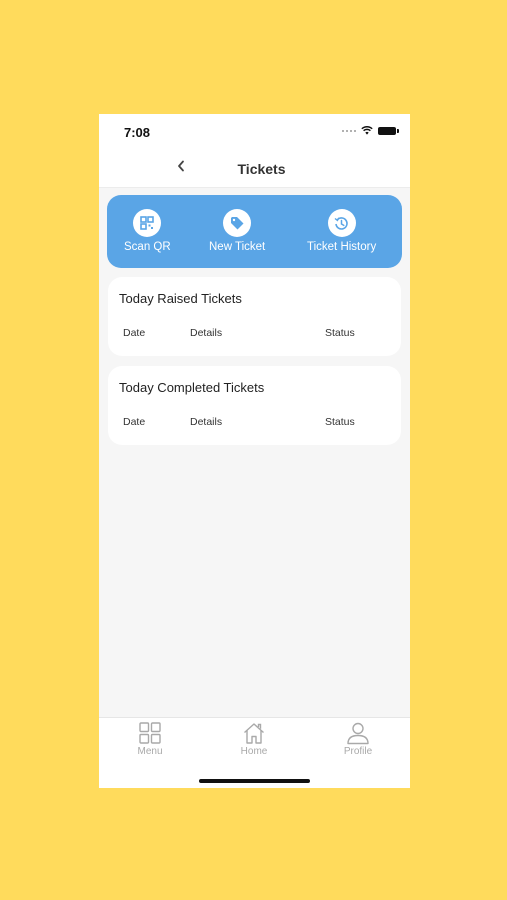 The width and height of the screenshot is (507, 900). What do you see at coordinates (341, 223) in the screenshot?
I see `history-icon` at bounding box center [341, 223].